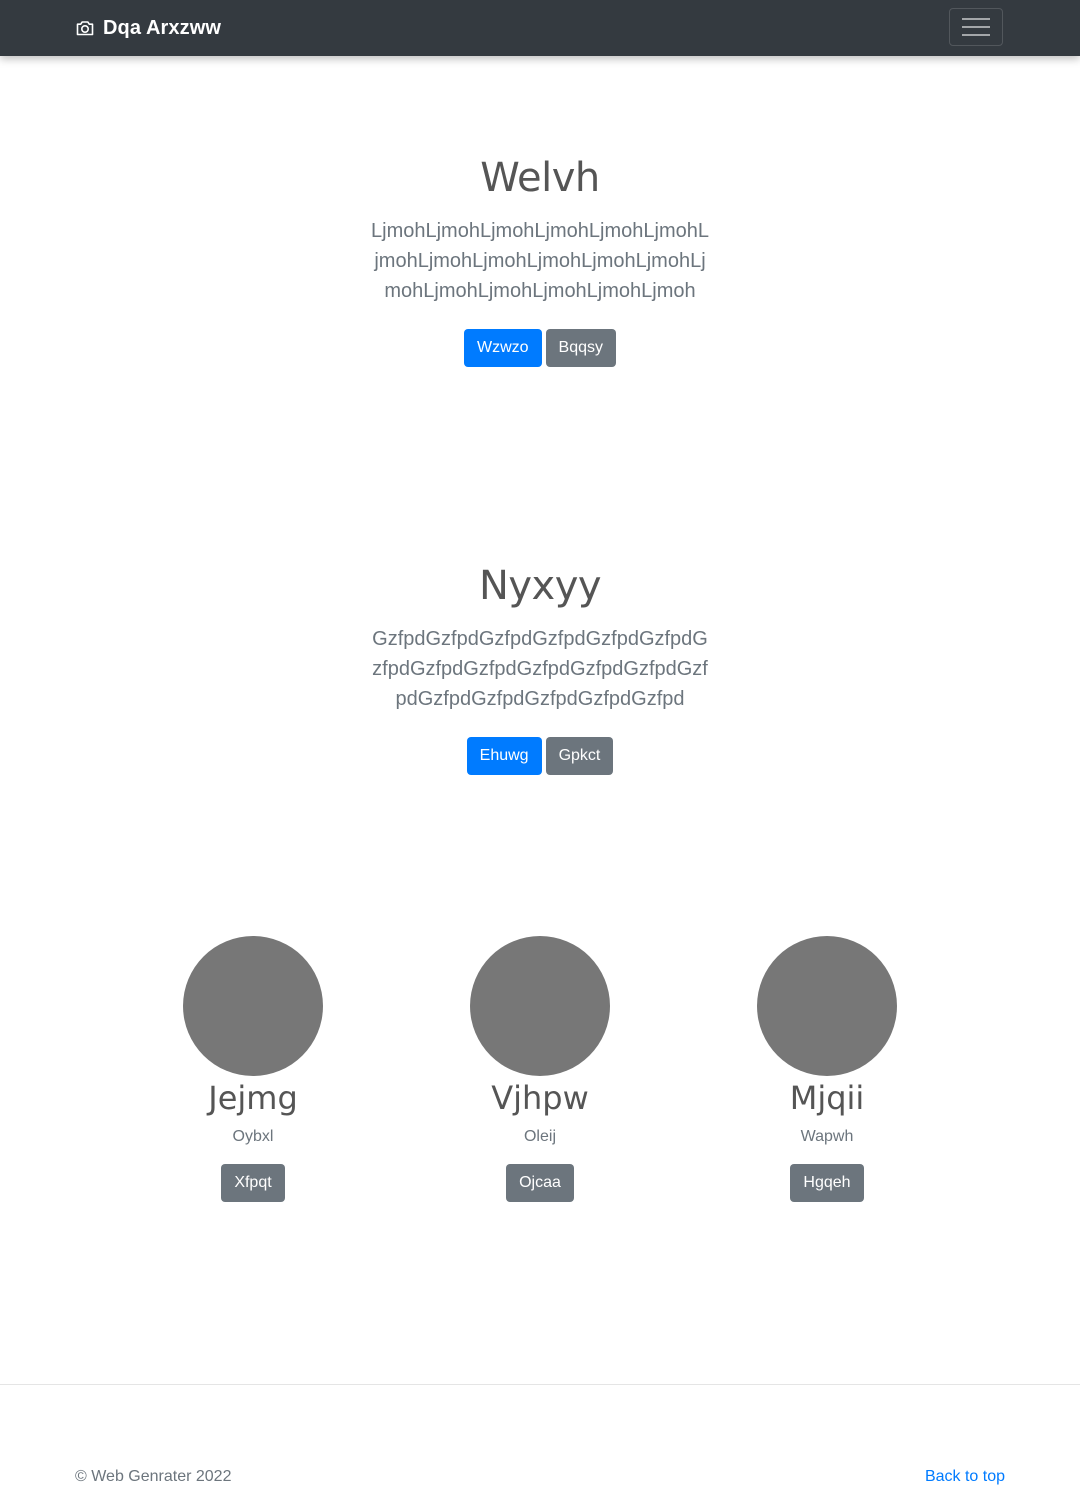 This screenshot has height=1489, width=1080. I want to click on team-card: Vjhpw Oleij Ojcaa, so click(540, 1069).